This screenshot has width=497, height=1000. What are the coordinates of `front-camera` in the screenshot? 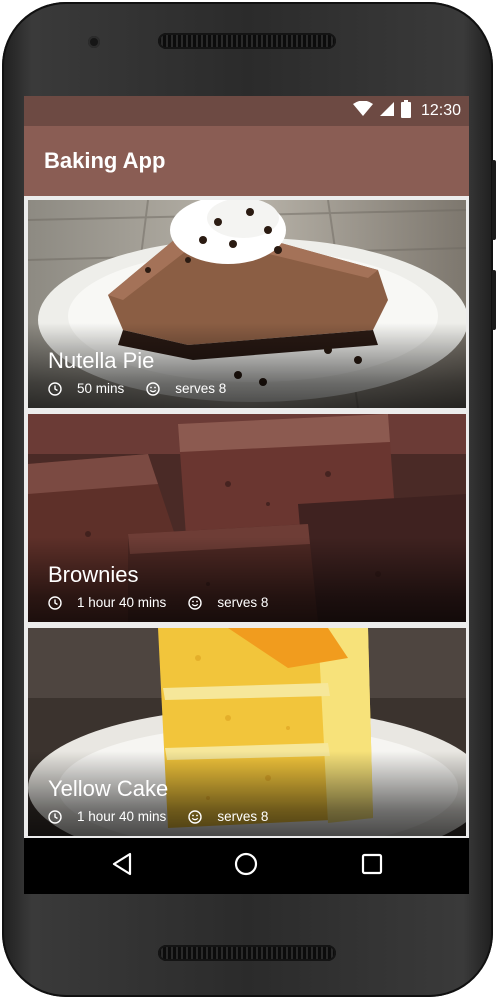 It's located at (94, 42).